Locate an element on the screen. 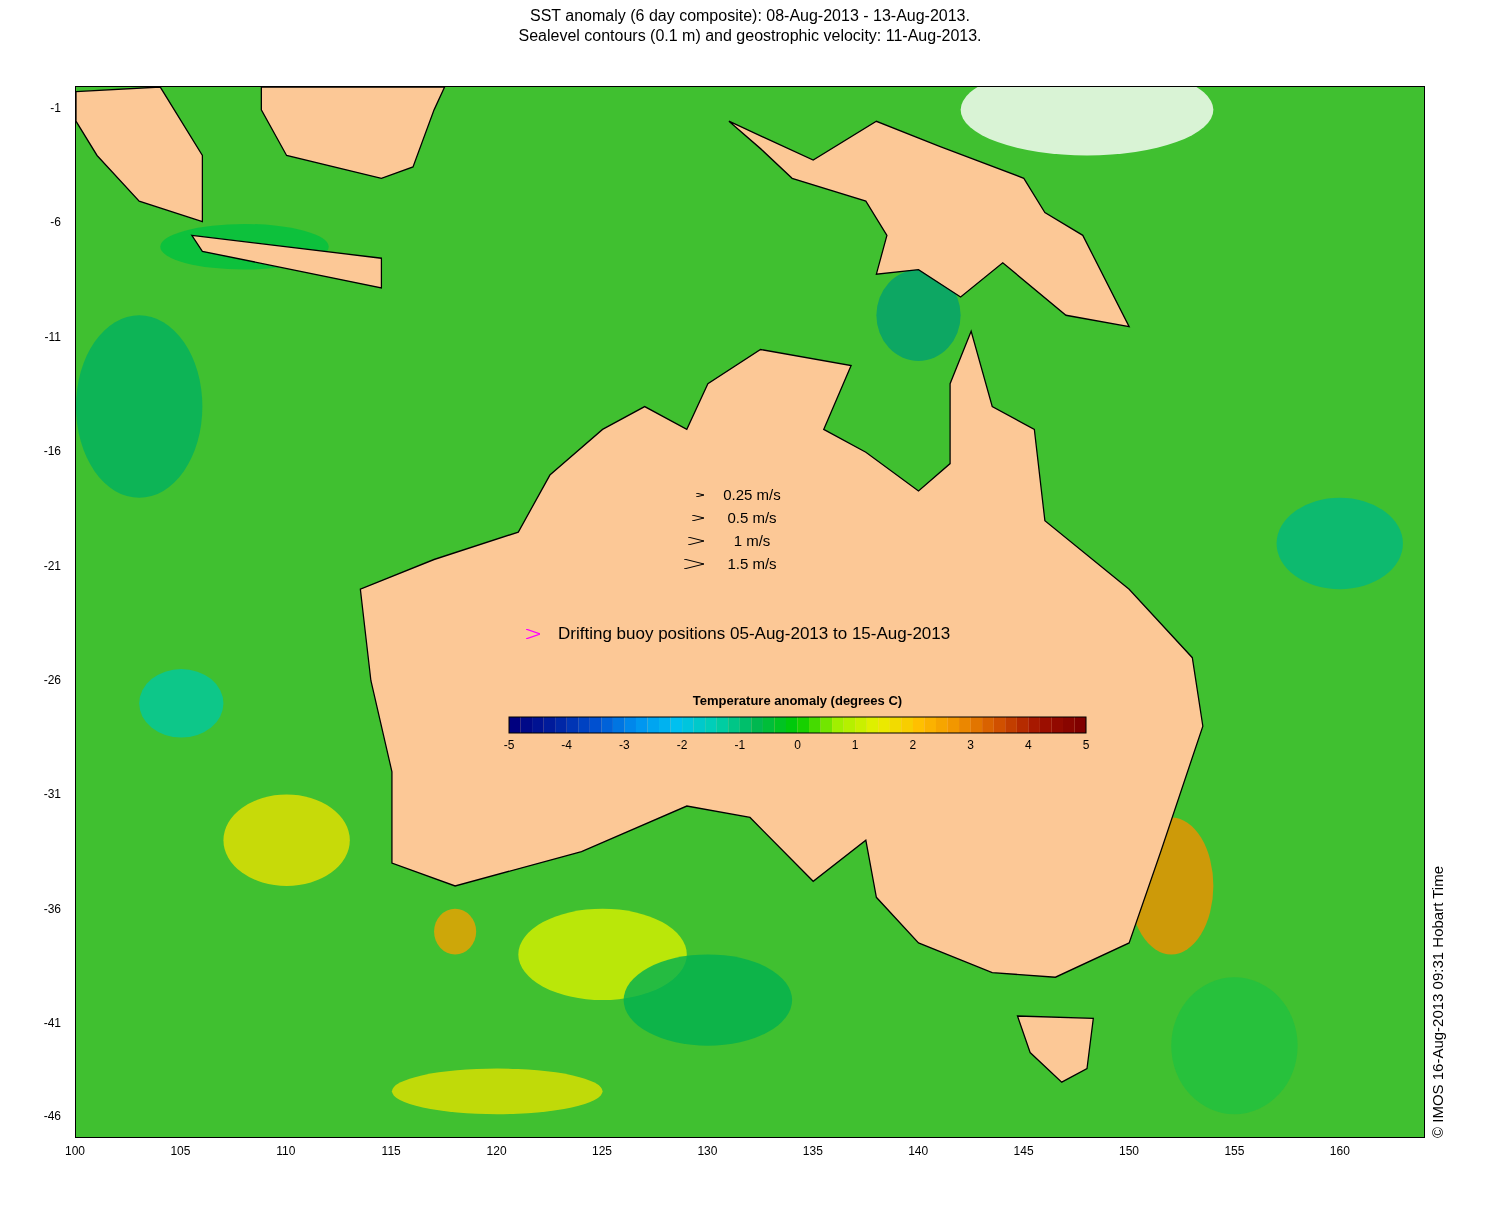 This screenshot has width=1500, height=1225. longitude-tick-label: 155 is located at coordinates (1234, 1151).